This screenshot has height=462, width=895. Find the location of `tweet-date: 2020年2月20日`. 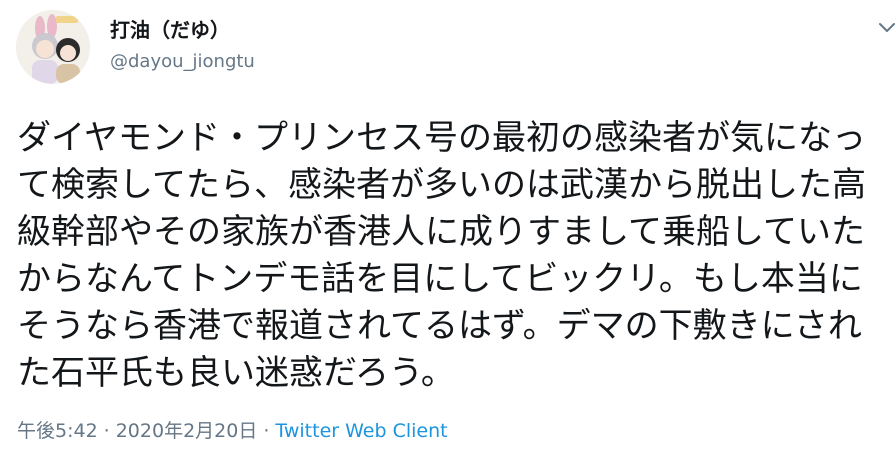

tweet-date: 2020年2月20日 is located at coordinates (187, 431).